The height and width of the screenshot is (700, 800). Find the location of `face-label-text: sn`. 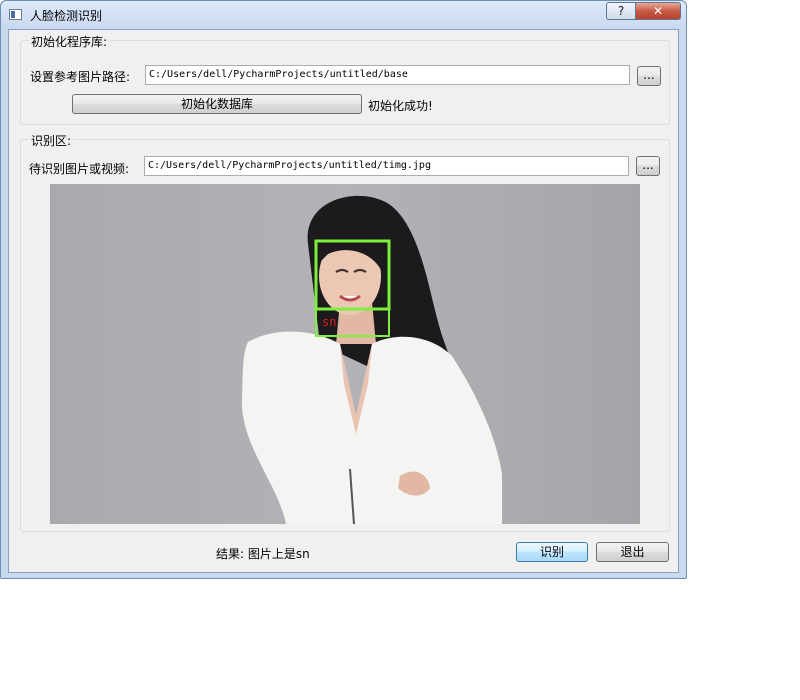

face-label-text: sn is located at coordinates (329, 322).